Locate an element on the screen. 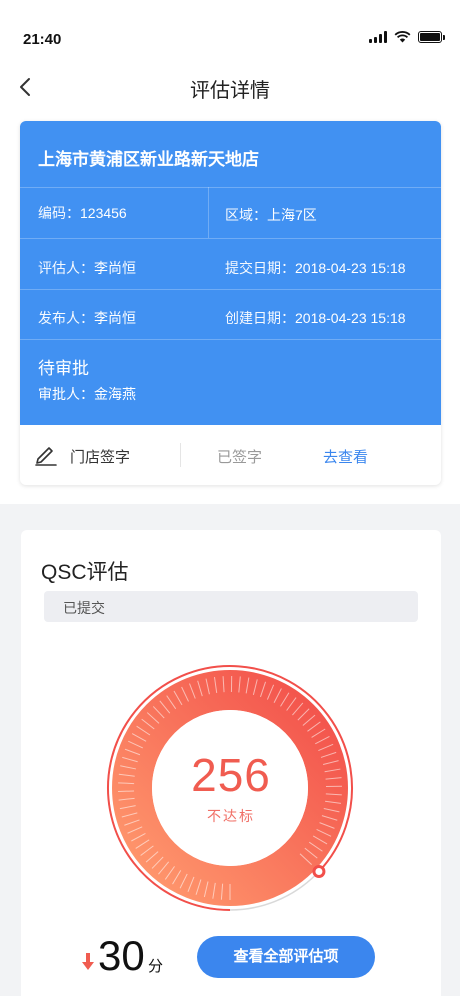 This screenshot has height=996, width=460. page-title: 评估详情 is located at coordinates (230, 91).